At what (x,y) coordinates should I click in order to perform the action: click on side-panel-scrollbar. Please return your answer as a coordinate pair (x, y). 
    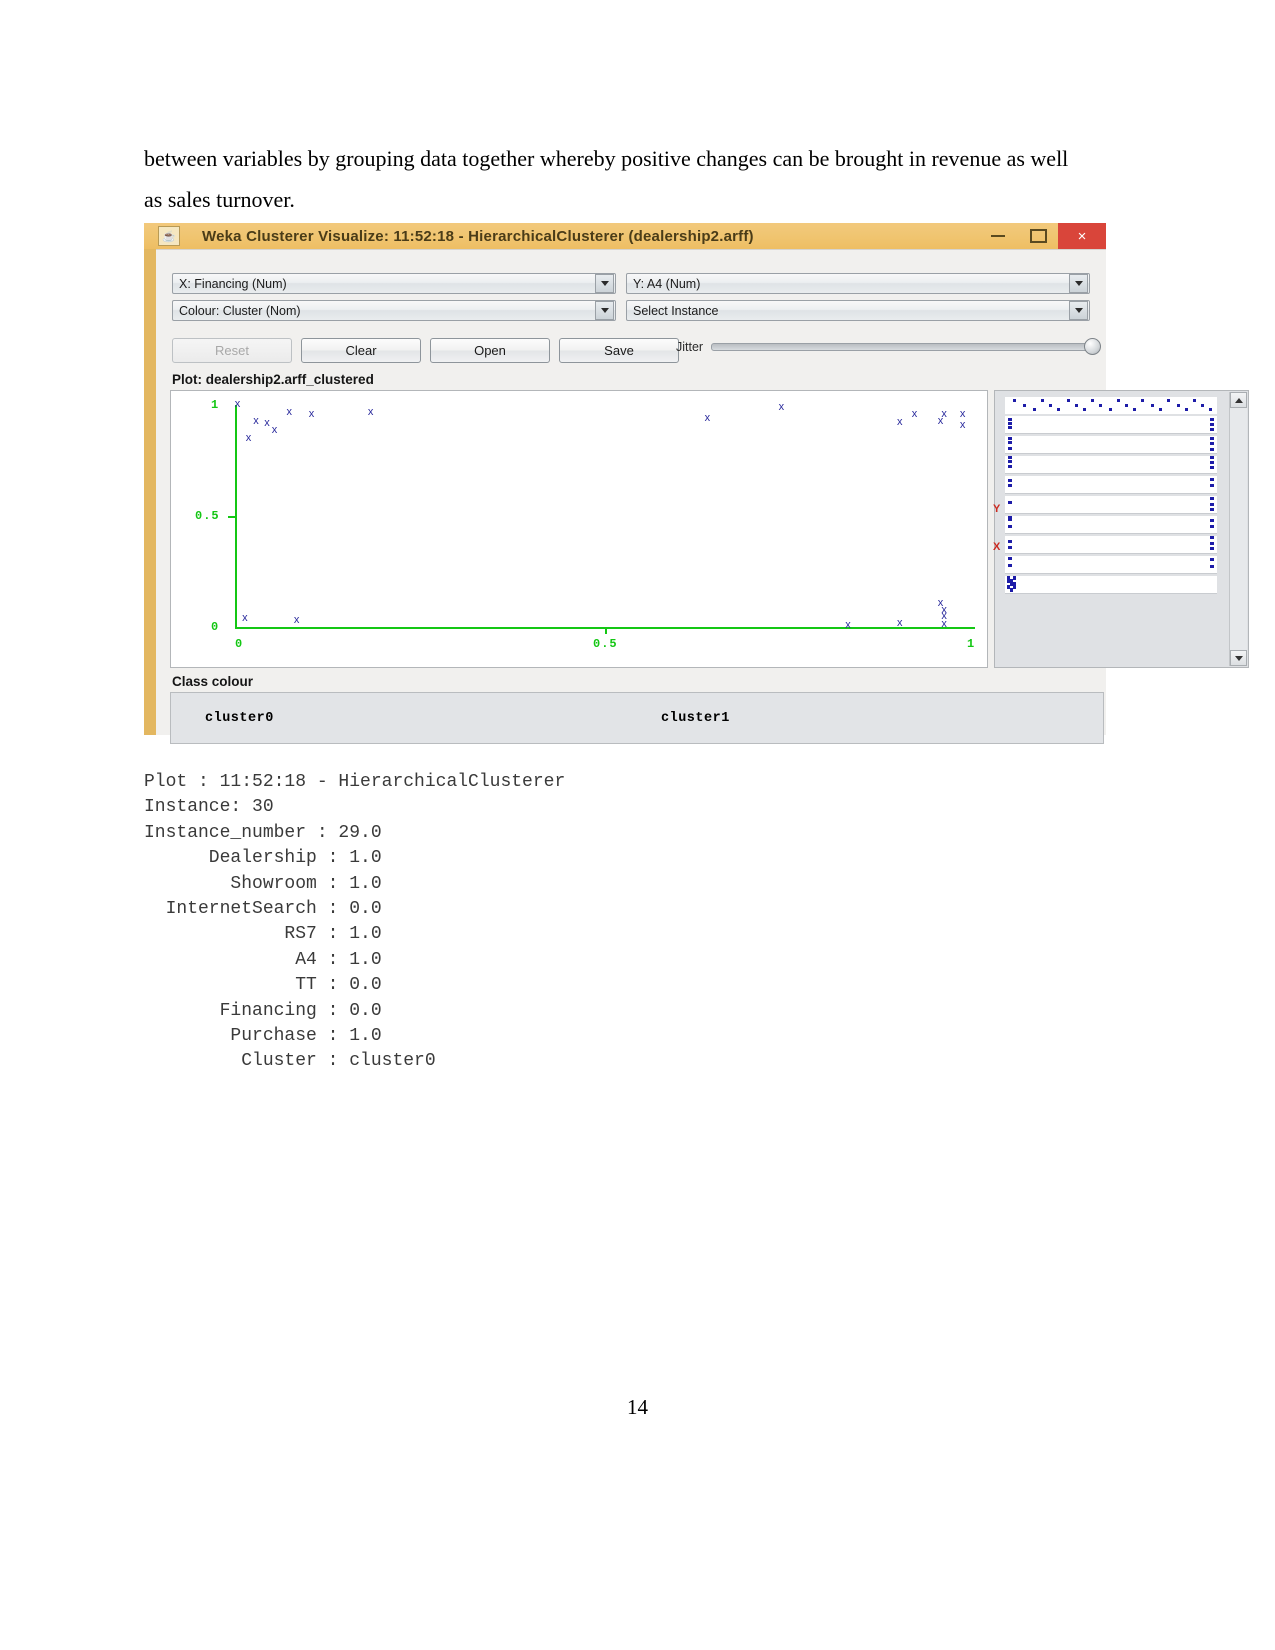
    Looking at the image, I should click on (1238, 529).